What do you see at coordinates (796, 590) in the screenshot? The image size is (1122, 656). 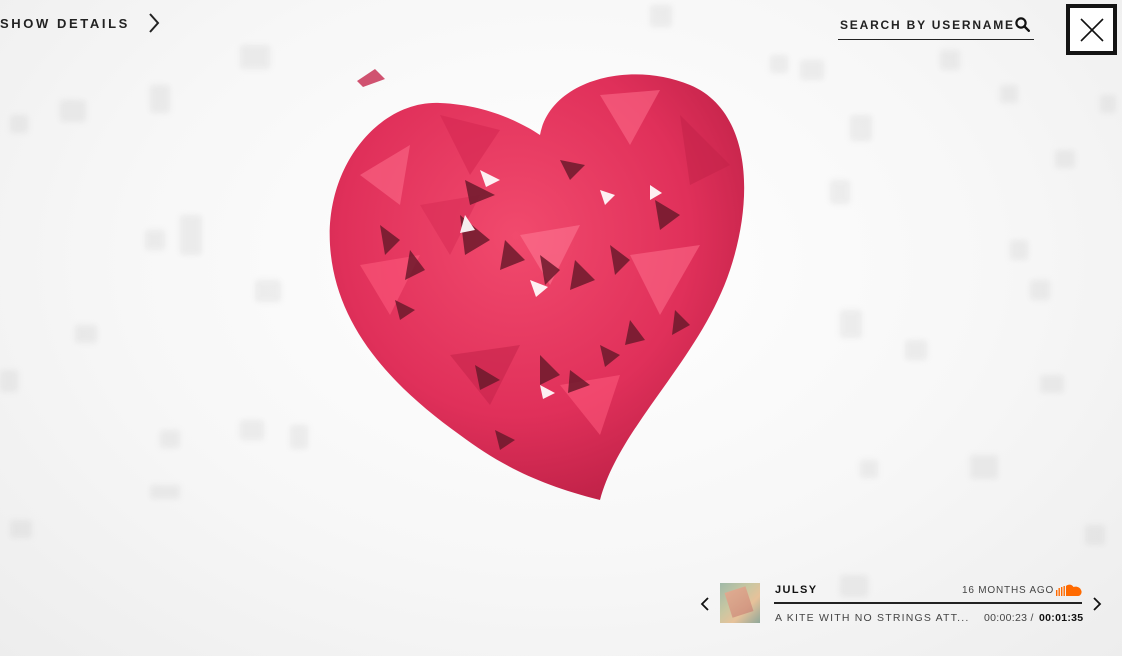 I see `artist-name: JULSY` at bounding box center [796, 590].